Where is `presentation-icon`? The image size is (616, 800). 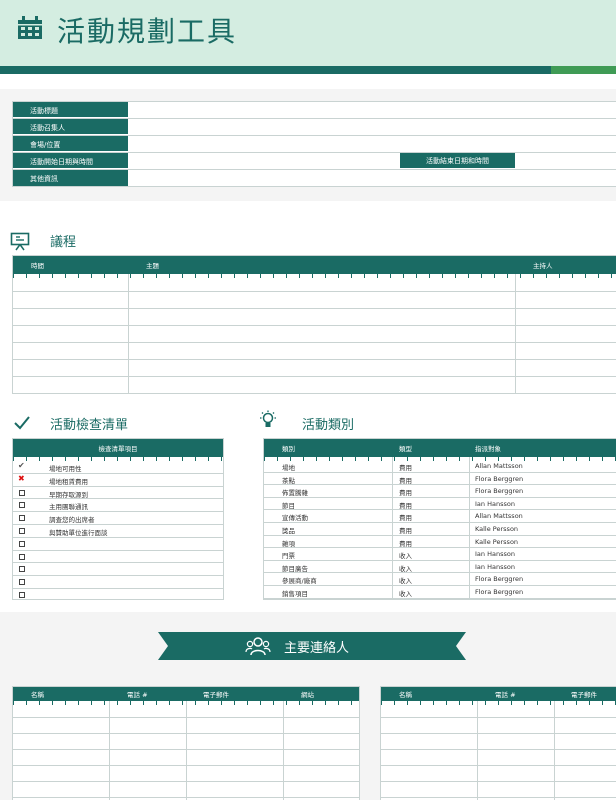
presentation-icon is located at coordinates (20, 241).